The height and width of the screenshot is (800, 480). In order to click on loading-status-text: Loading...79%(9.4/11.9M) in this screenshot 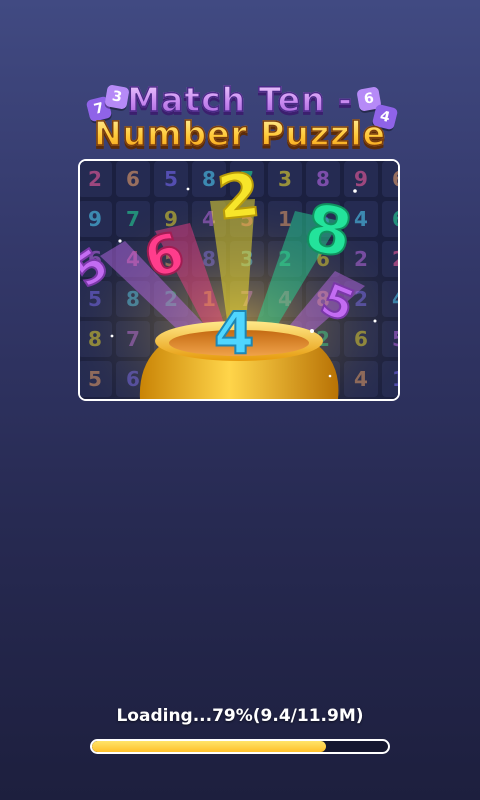, I will do `click(240, 716)`.